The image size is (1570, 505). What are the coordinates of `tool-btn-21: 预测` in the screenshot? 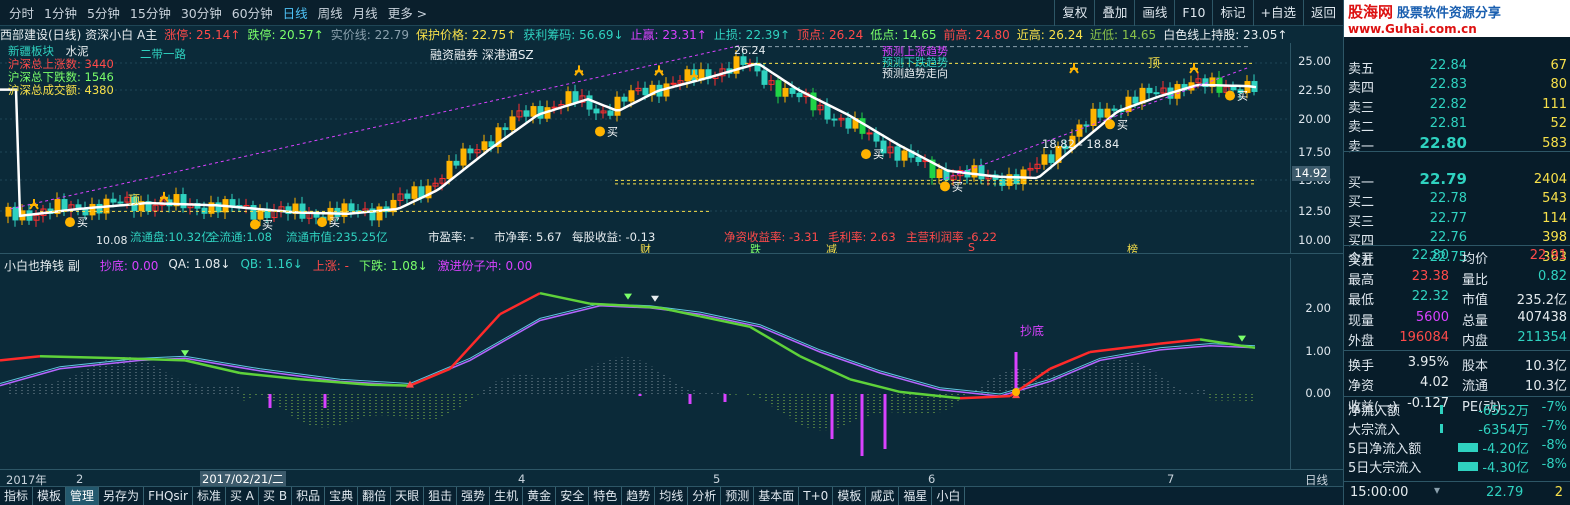 It's located at (738, 496).